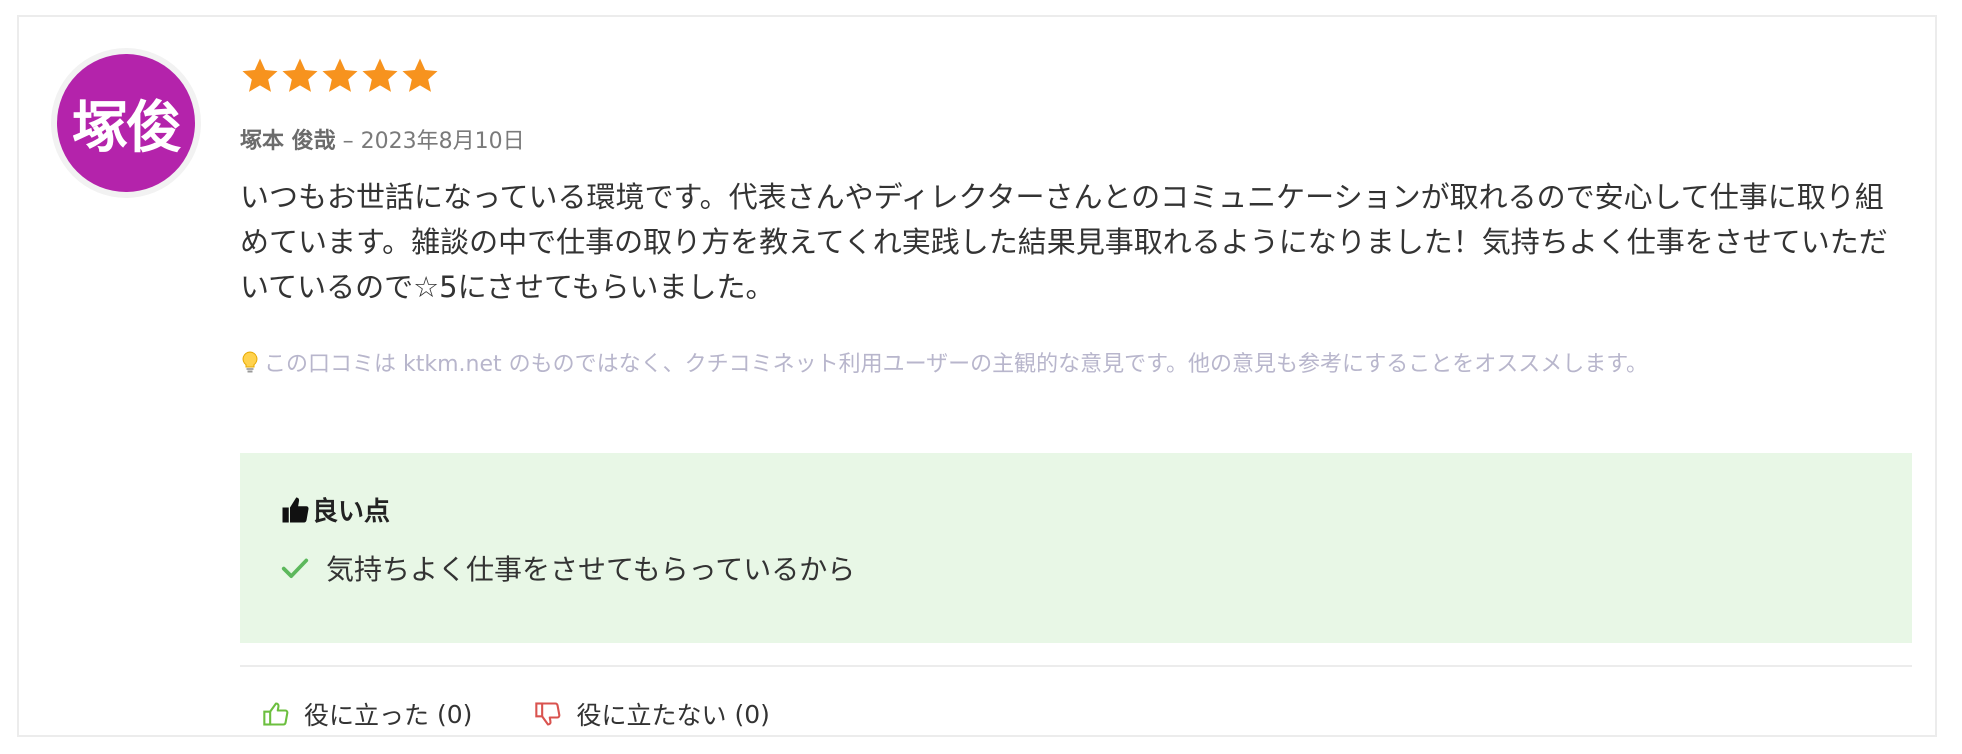 This screenshot has width=1962, height=754. Describe the element at coordinates (752, 714) in the screenshot. I see `not-helpful-count: (0)` at that location.